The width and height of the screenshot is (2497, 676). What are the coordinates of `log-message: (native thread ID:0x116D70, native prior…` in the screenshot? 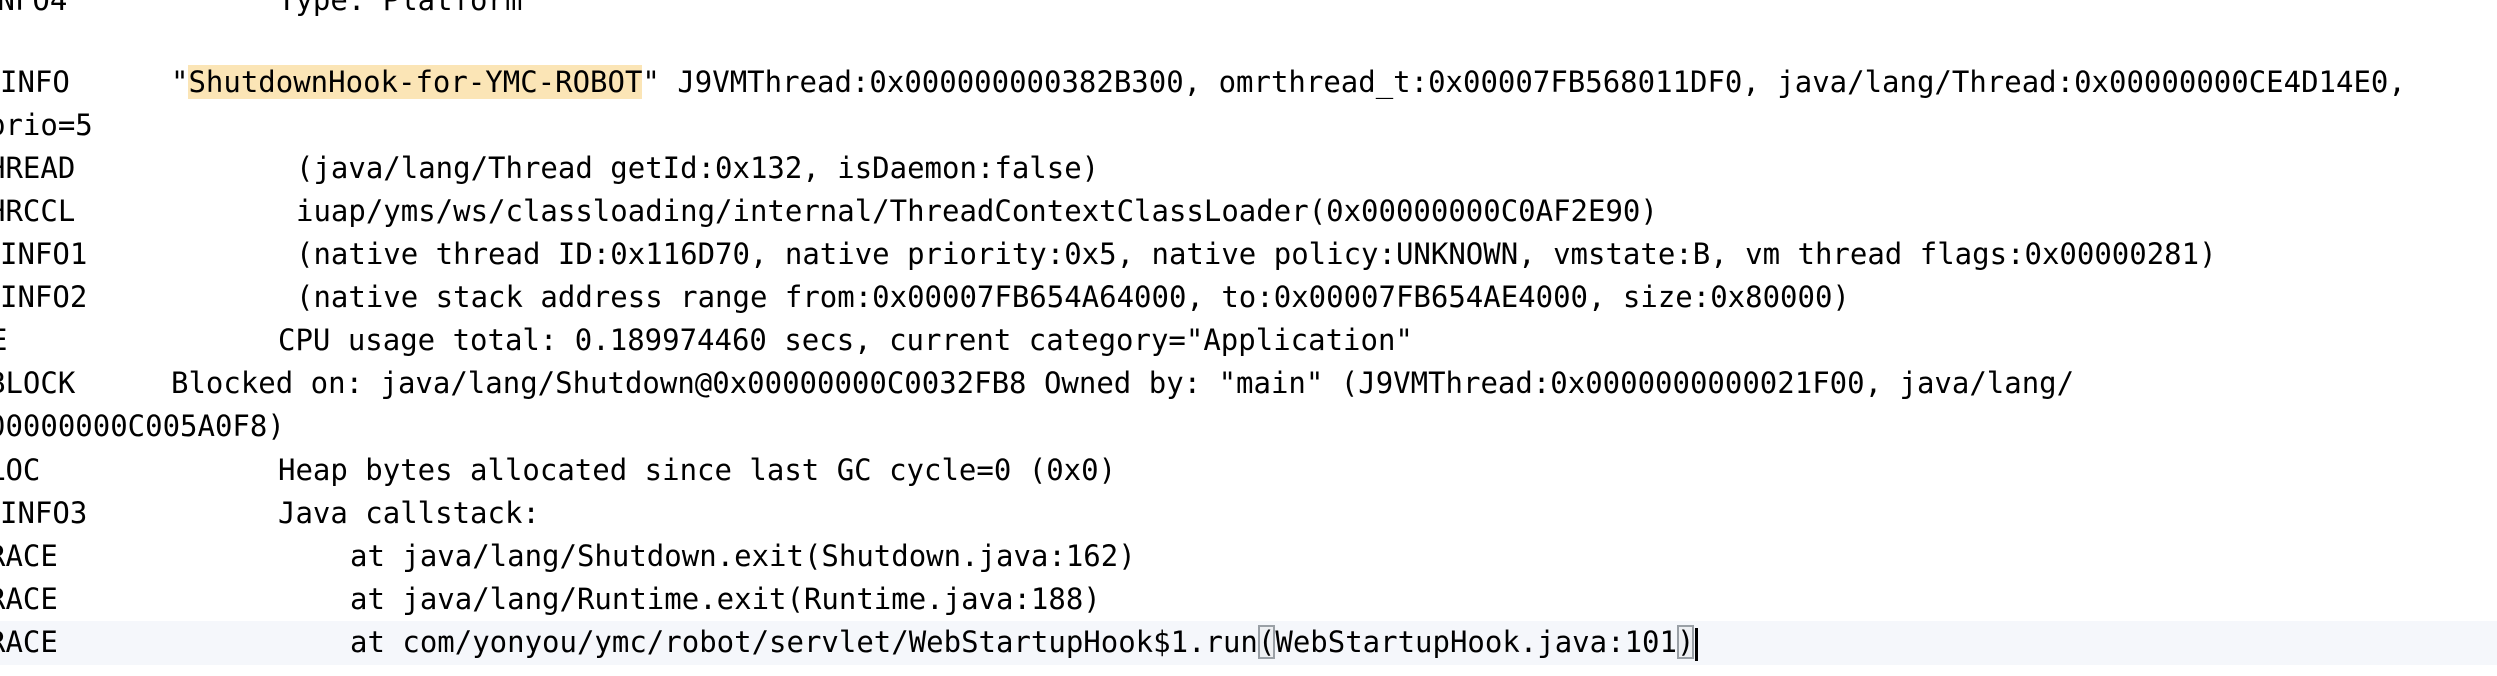 It's located at (1256, 254).